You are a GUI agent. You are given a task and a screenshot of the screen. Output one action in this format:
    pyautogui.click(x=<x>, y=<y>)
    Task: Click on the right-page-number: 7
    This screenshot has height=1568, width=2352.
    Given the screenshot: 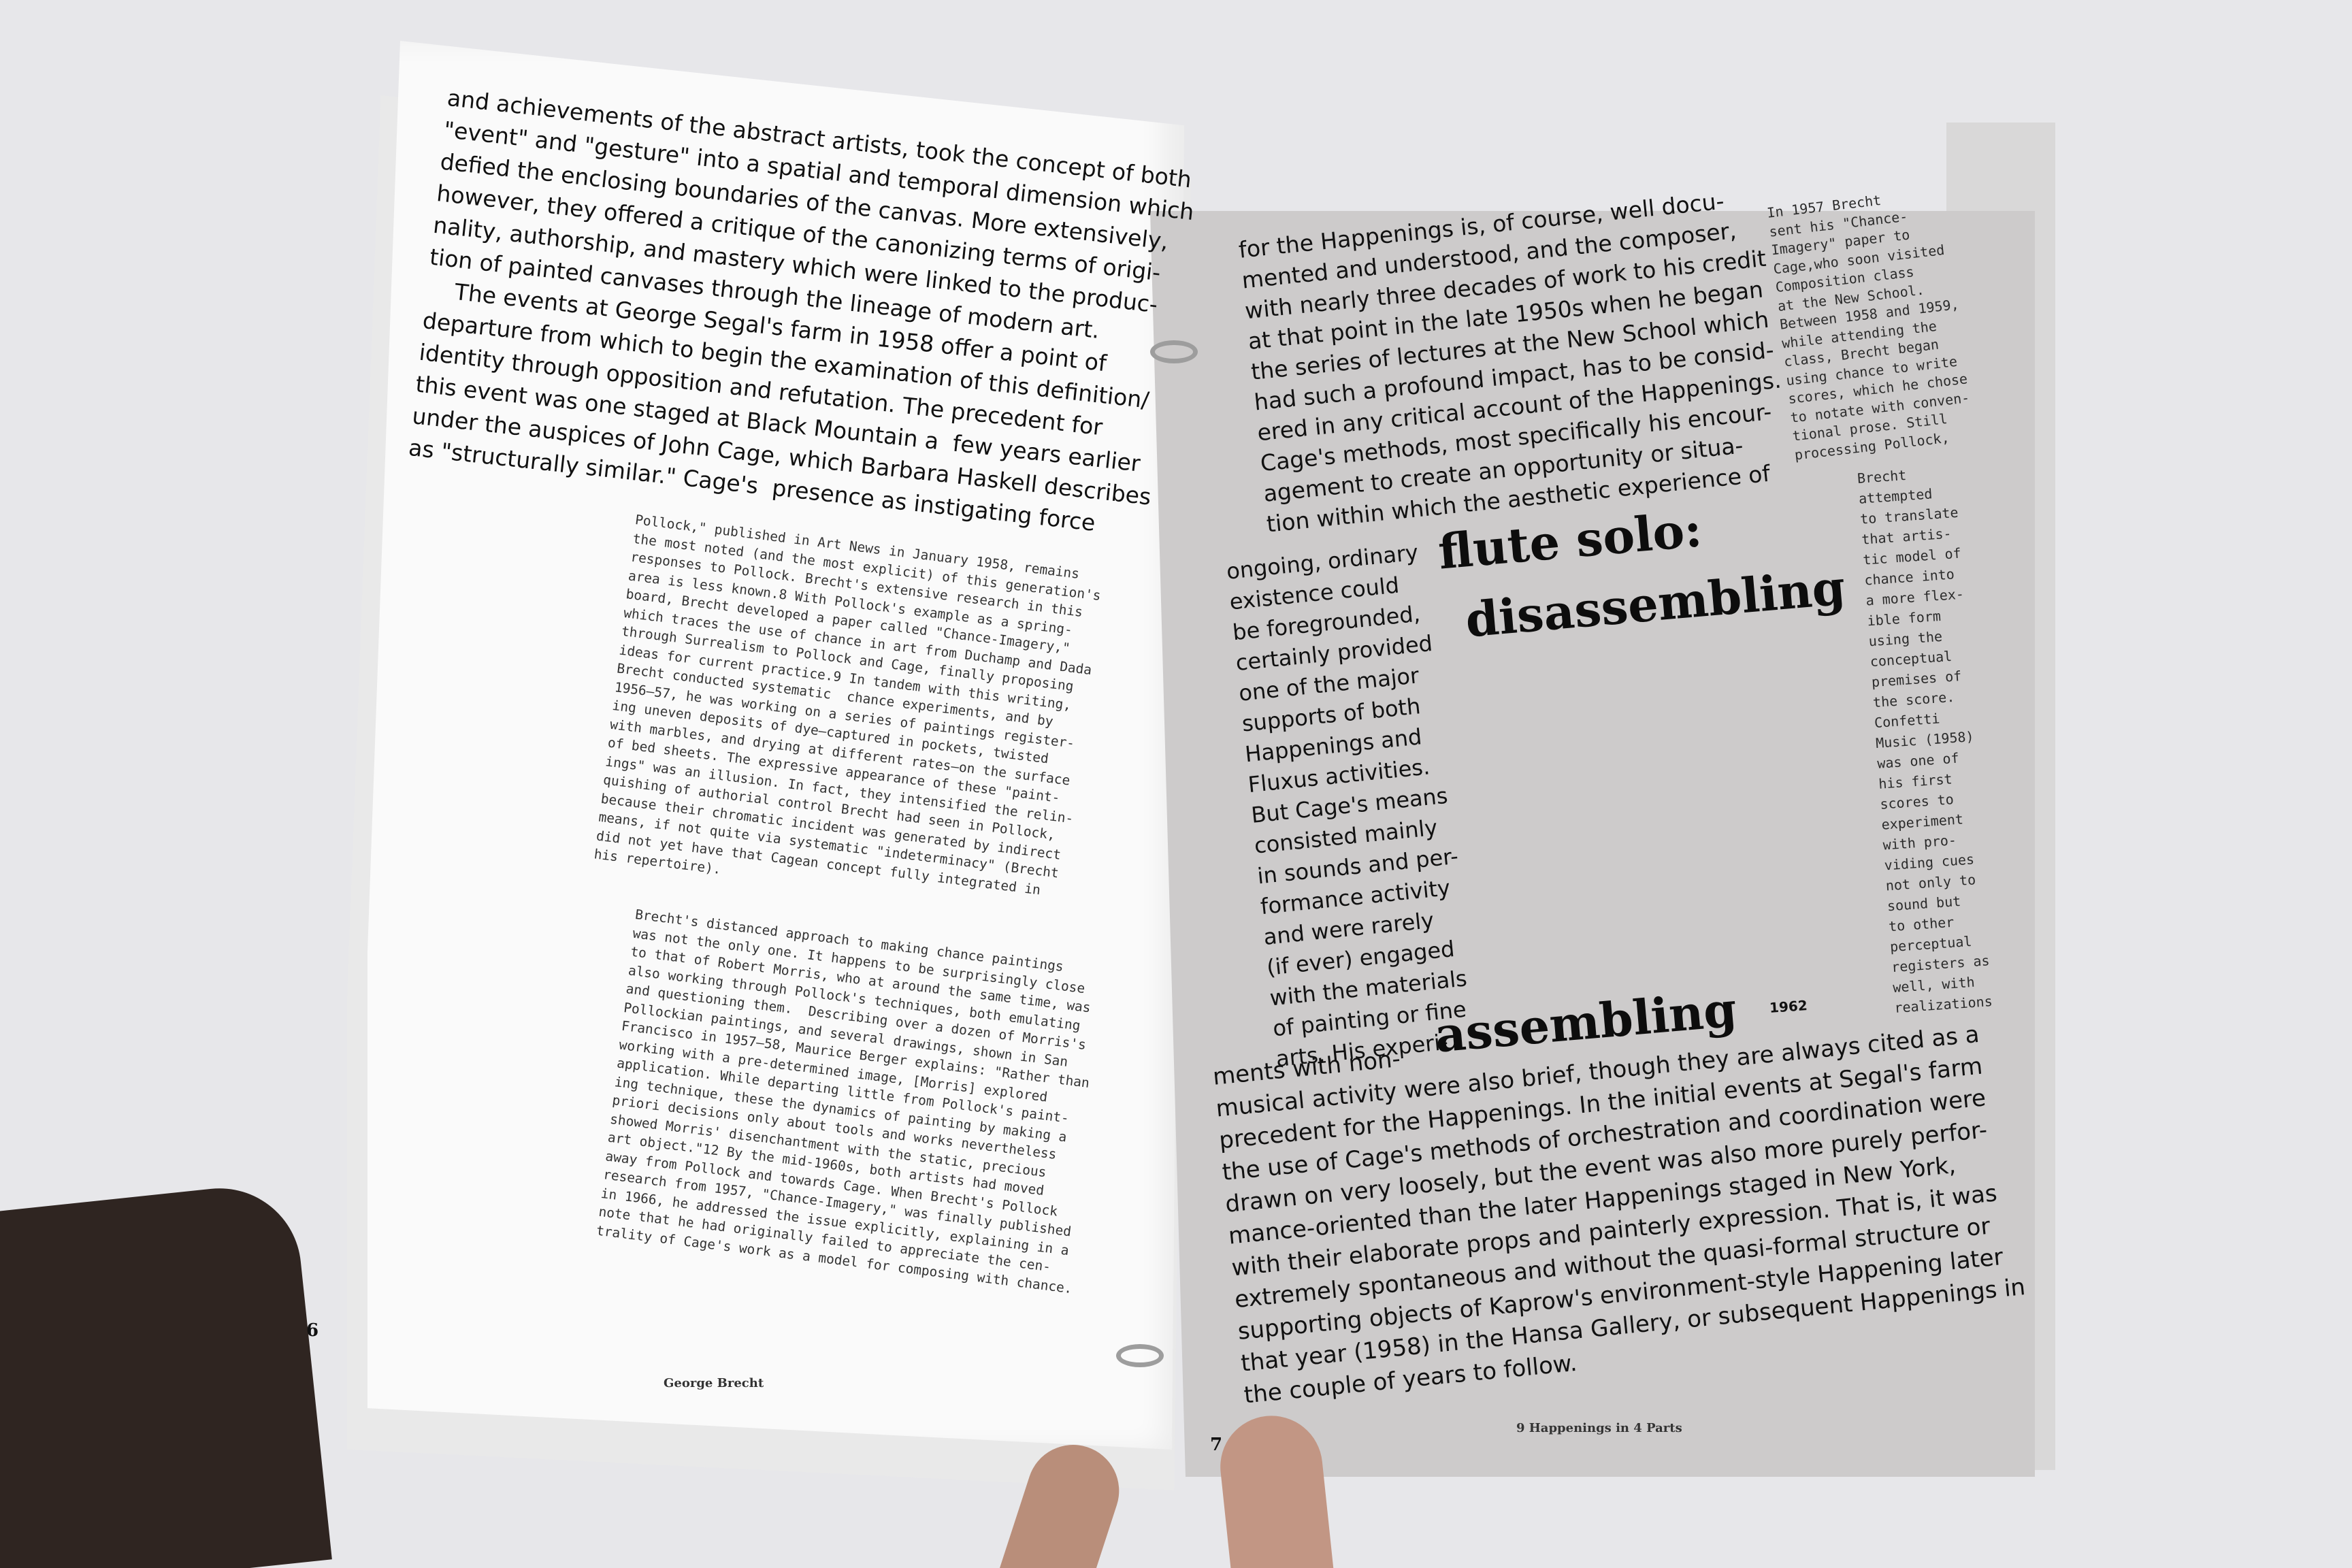 What is the action you would take?
    pyautogui.click(x=1217, y=1445)
    